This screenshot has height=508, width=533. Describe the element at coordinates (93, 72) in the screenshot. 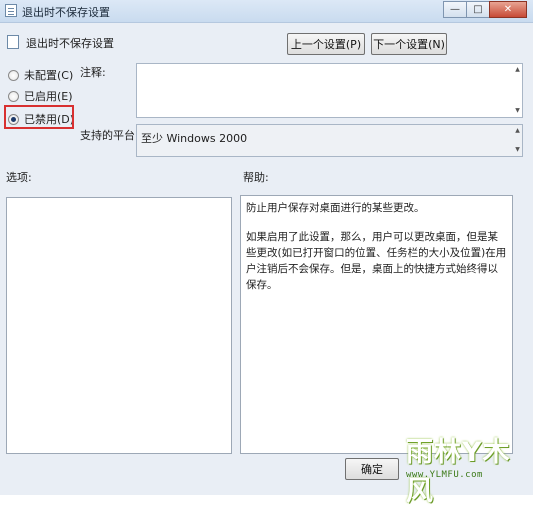

I see `comment-label: 注释:` at that location.